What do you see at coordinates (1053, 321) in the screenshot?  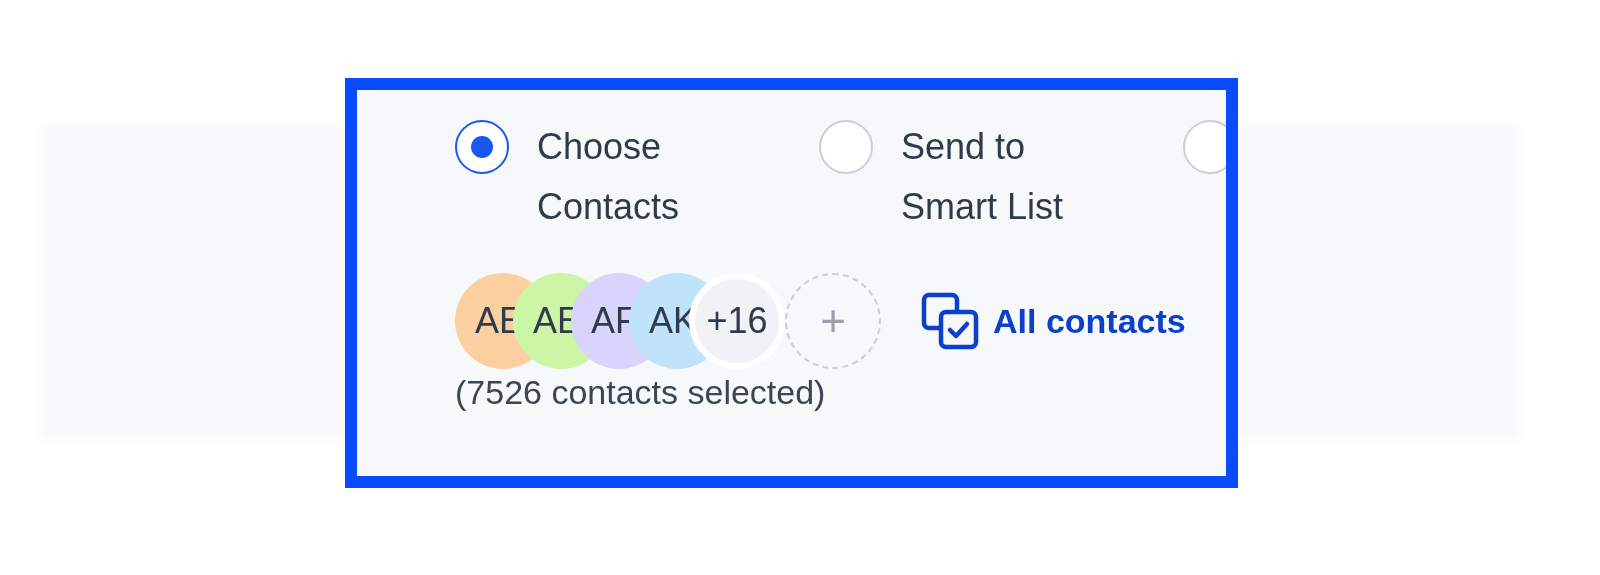 I see `all-contacts-link: All contacts` at bounding box center [1053, 321].